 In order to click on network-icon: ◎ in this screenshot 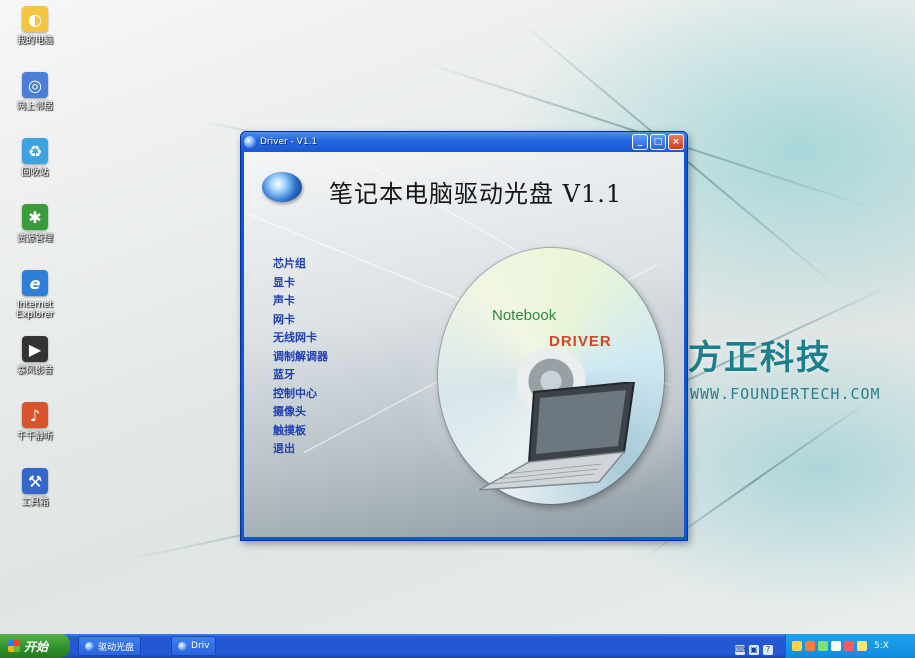, I will do `click(35, 85)`.